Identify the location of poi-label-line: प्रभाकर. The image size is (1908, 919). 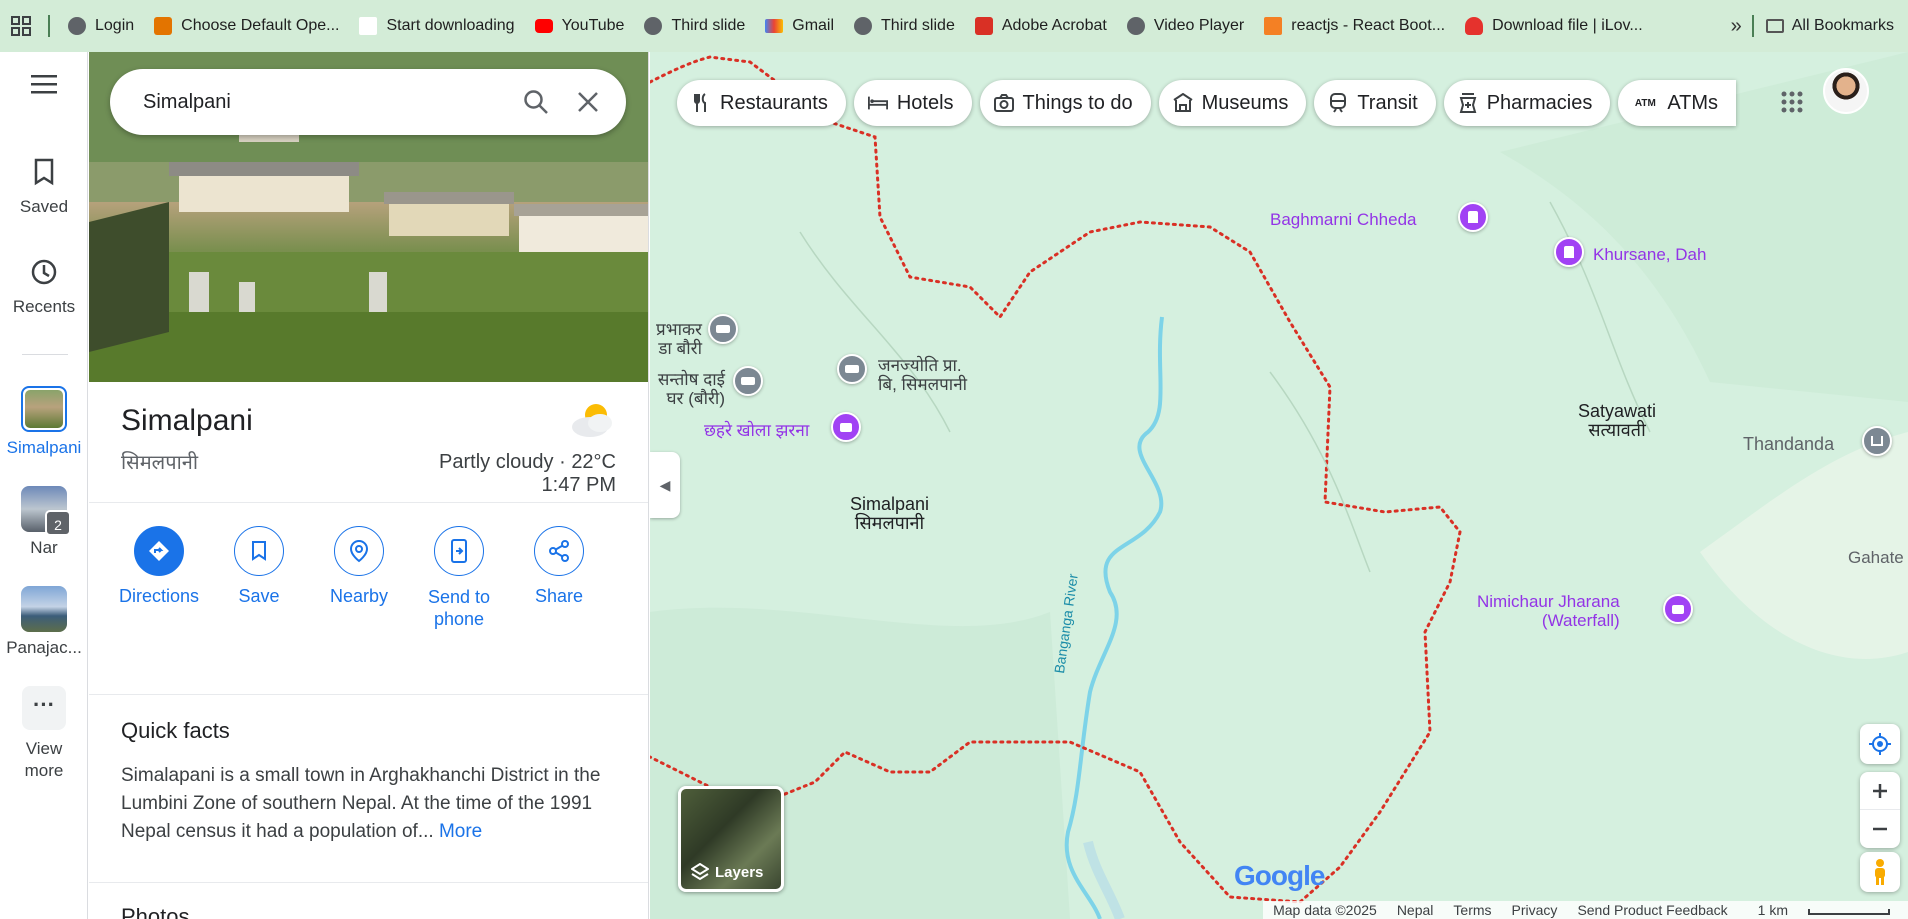
(678, 329).